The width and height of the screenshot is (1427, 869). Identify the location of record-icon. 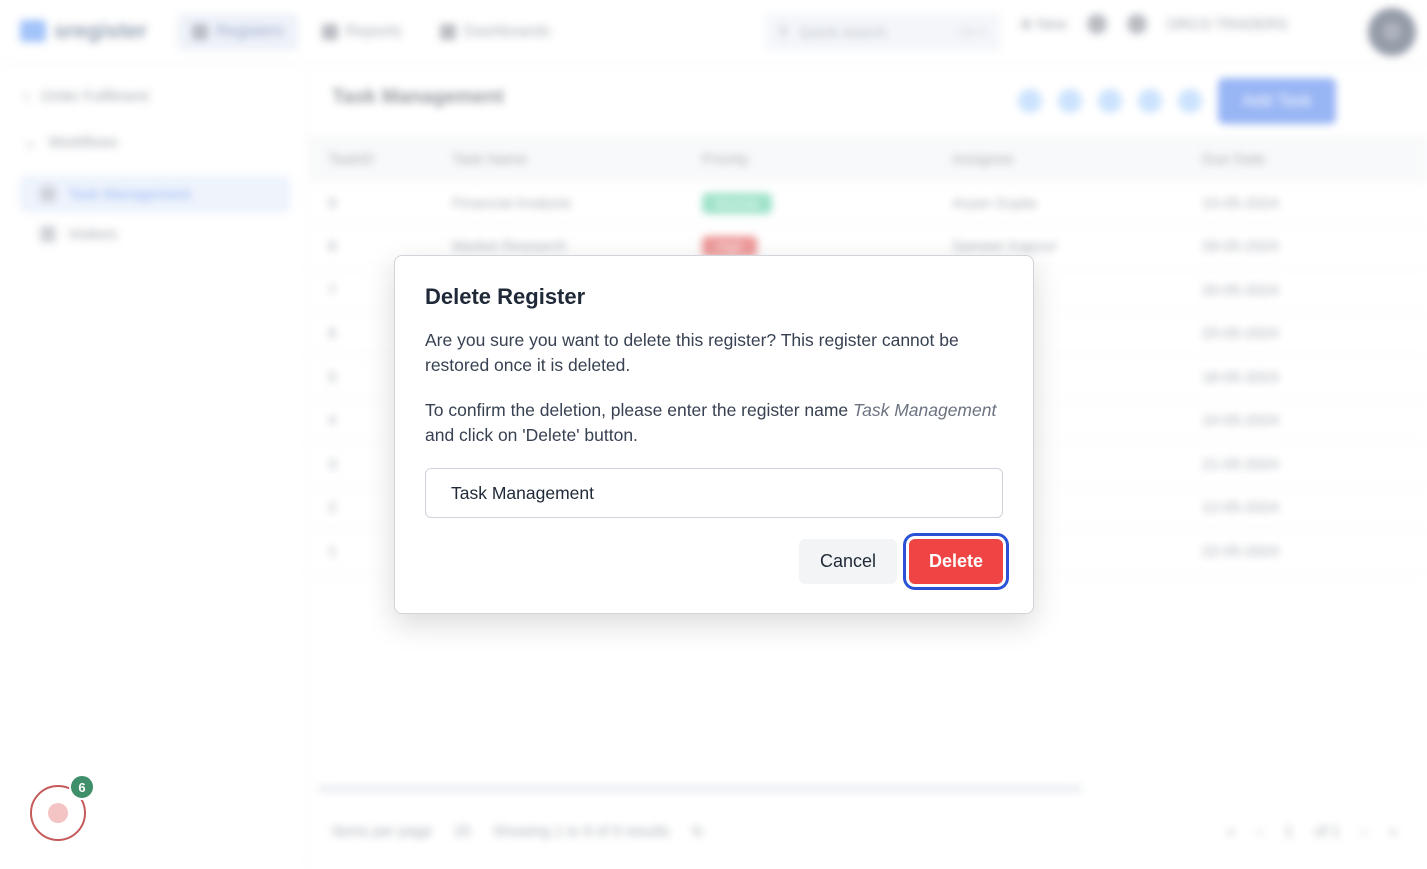
(58, 813).